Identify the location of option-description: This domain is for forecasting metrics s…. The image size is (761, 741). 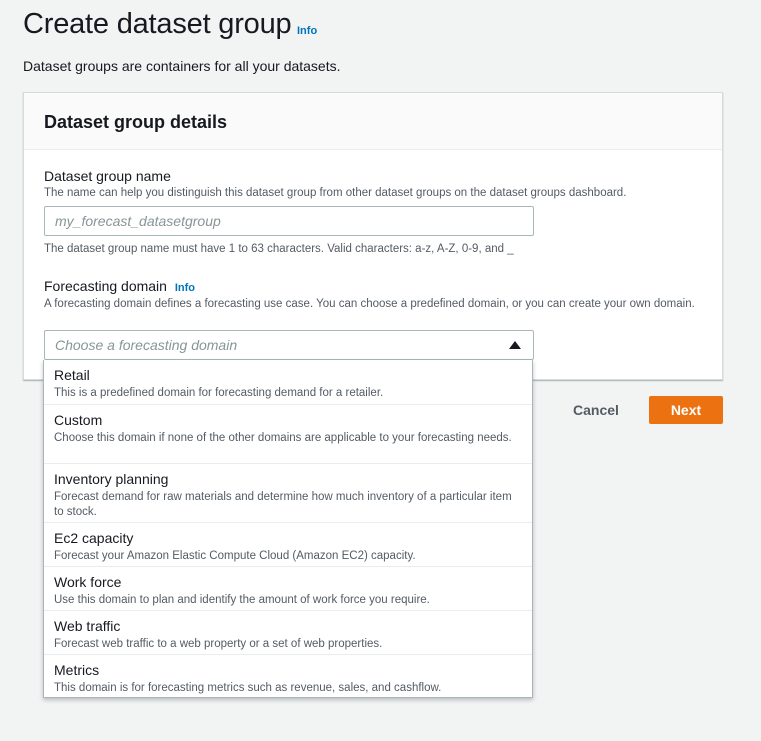
(248, 688).